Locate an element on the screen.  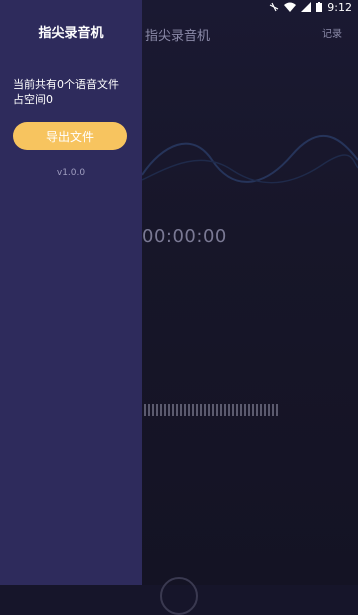
vibrate-icon is located at coordinates (274, 7).